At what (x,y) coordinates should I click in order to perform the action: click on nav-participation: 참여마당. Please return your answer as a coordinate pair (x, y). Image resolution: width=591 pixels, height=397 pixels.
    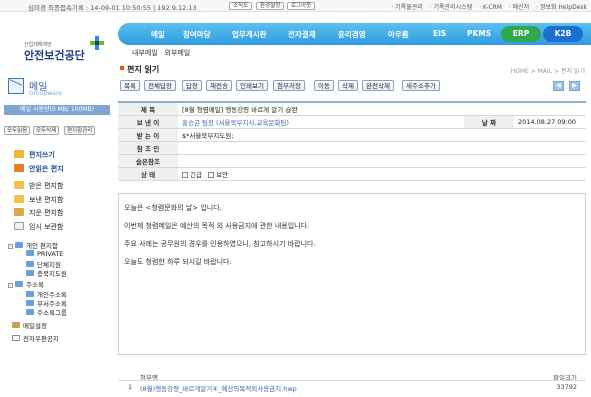
    Looking at the image, I should click on (197, 34).